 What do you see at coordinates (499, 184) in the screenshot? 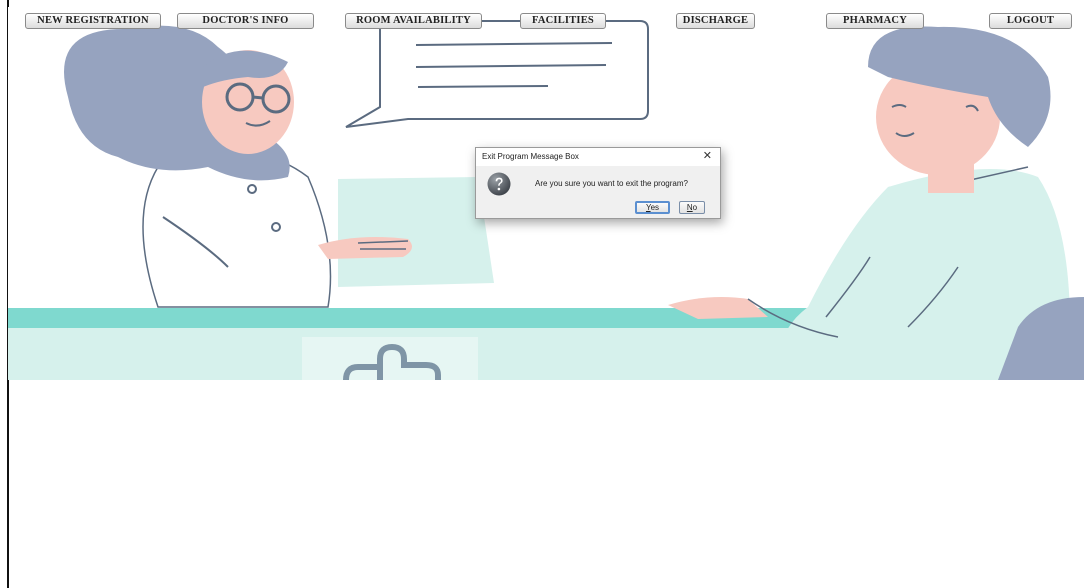
I see `question-icon` at bounding box center [499, 184].